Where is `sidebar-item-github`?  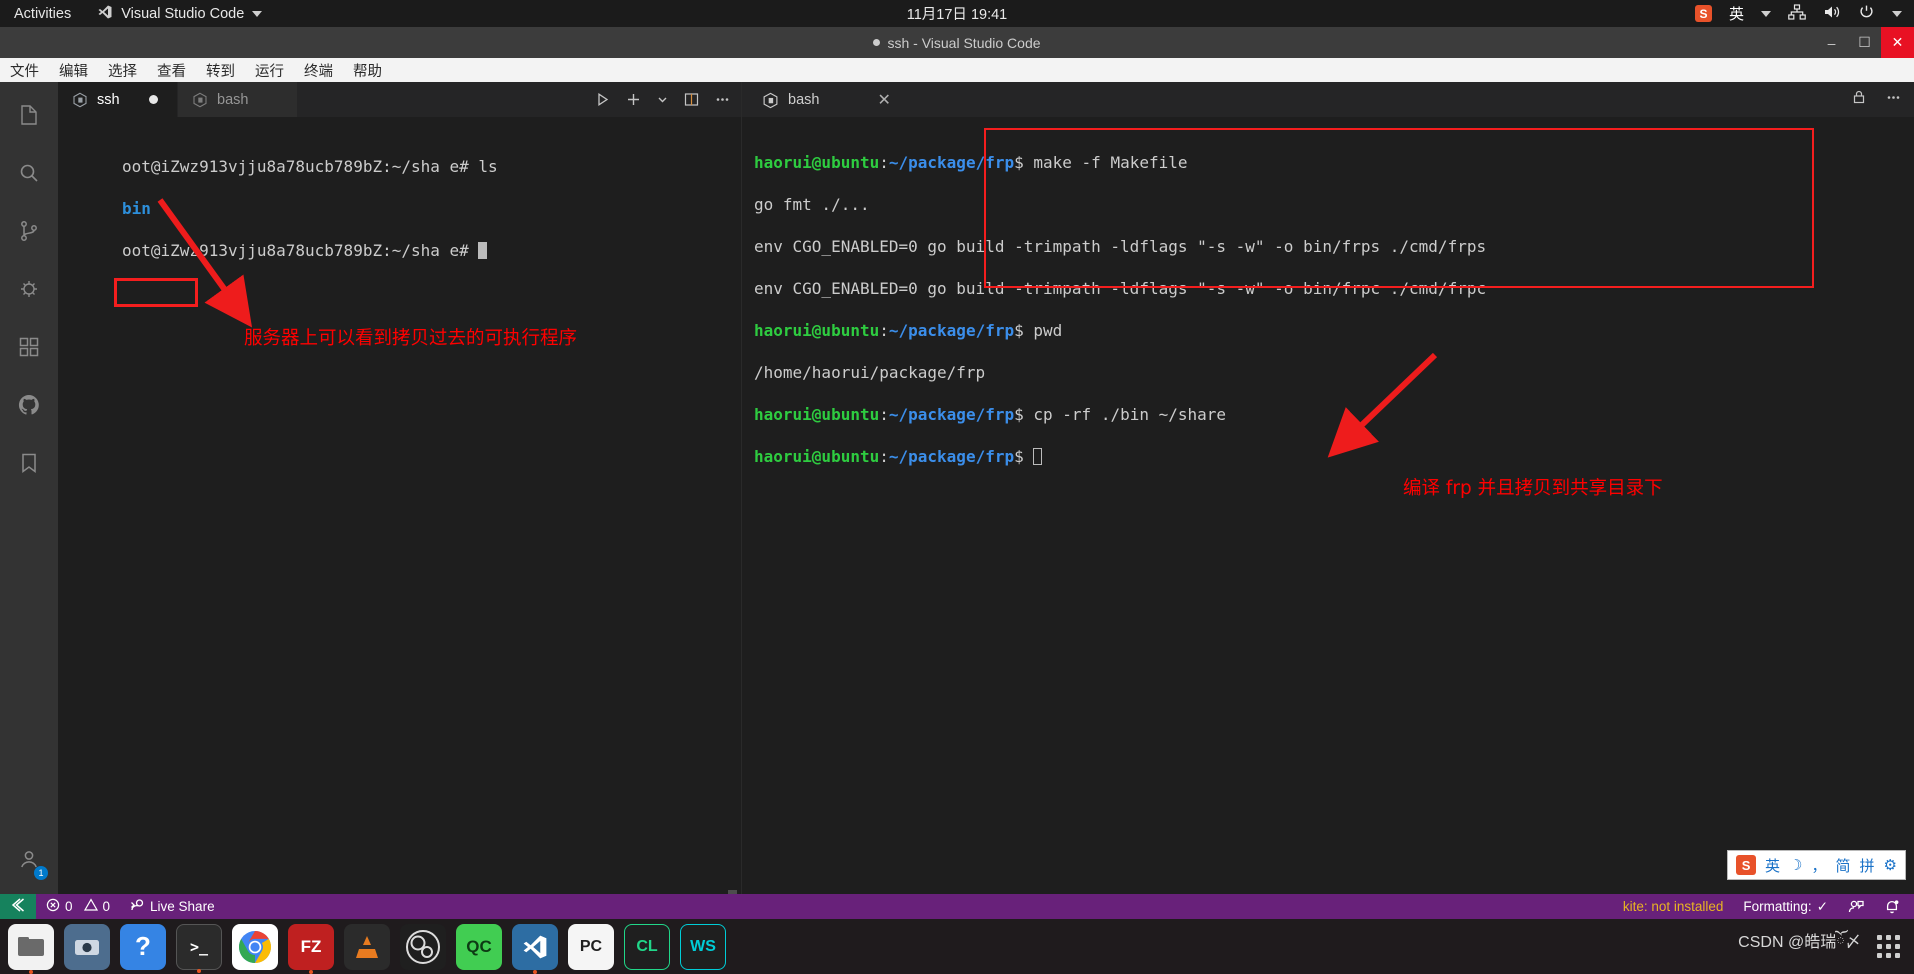
sidebar-item-github is located at coordinates (29, 407).